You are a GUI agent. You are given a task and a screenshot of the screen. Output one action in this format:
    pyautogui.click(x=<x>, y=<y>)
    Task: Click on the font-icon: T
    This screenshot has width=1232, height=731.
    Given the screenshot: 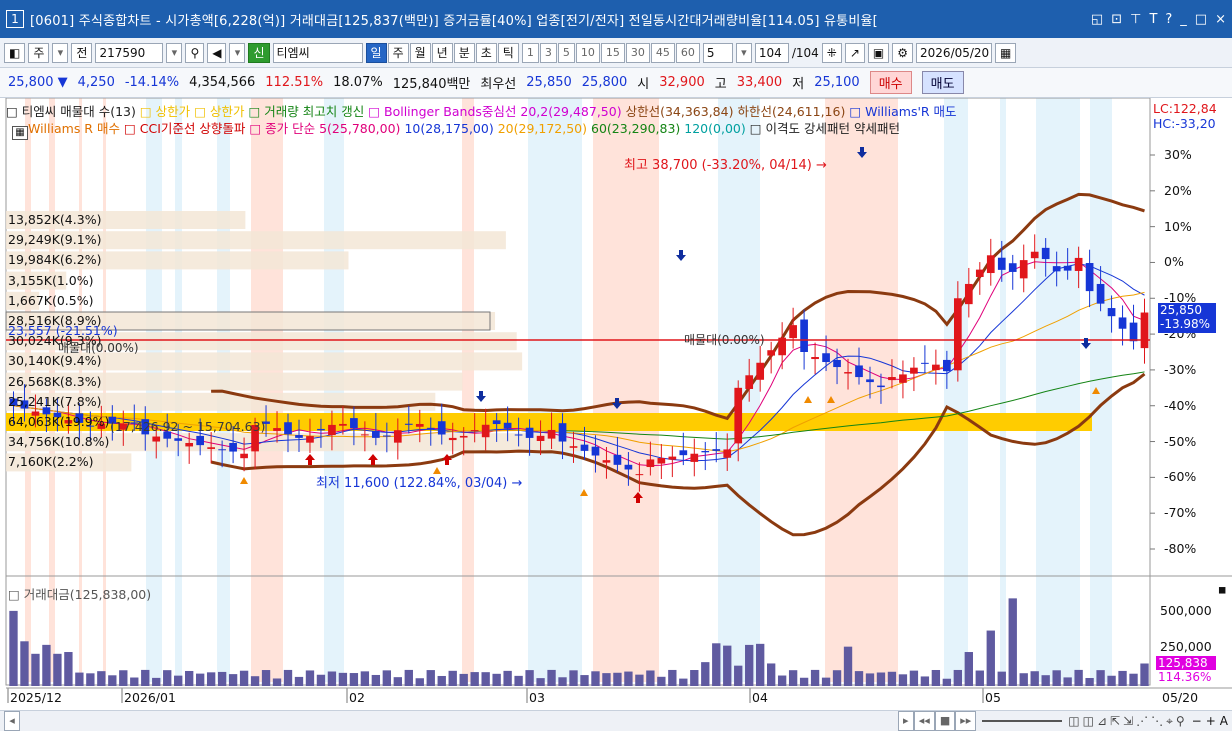 What is the action you would take?
    pyautogui.click(x=1153, y=19)
    